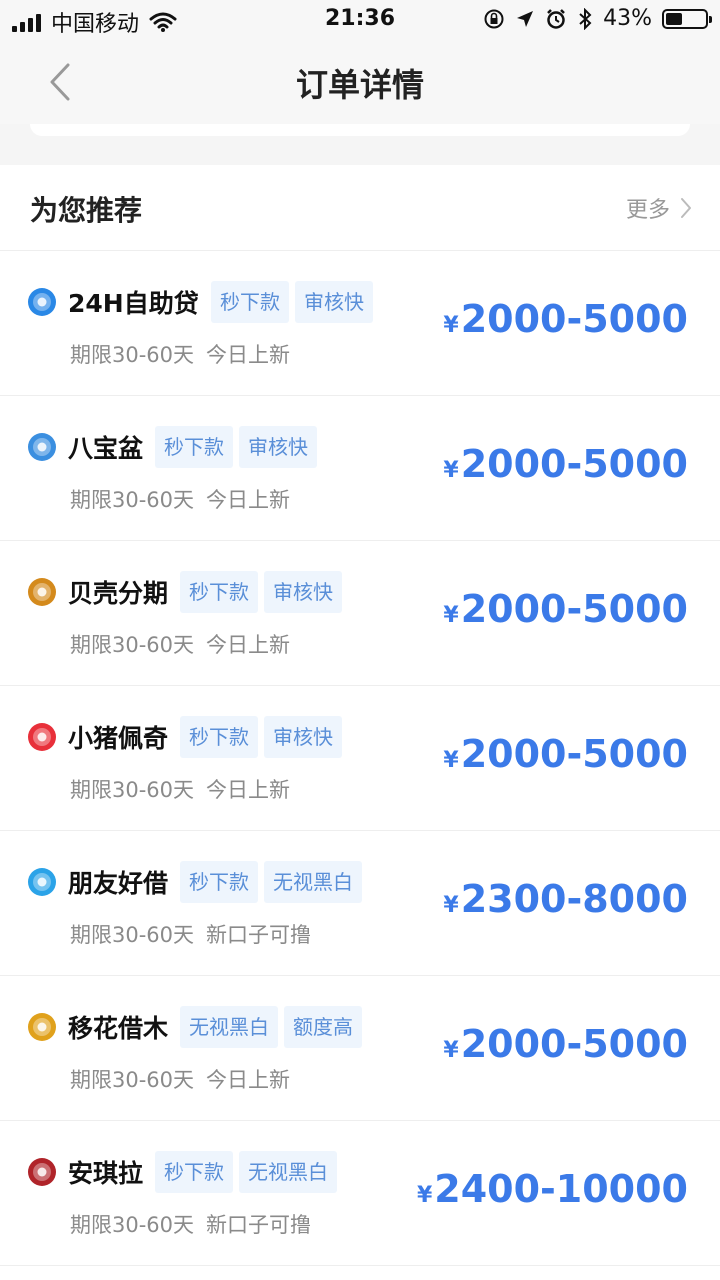  I want to click on list-item: 小猪佩奇 秒下款 审核快期限30-60天 今日上新 ¥2000-5000, so click(360, 758).